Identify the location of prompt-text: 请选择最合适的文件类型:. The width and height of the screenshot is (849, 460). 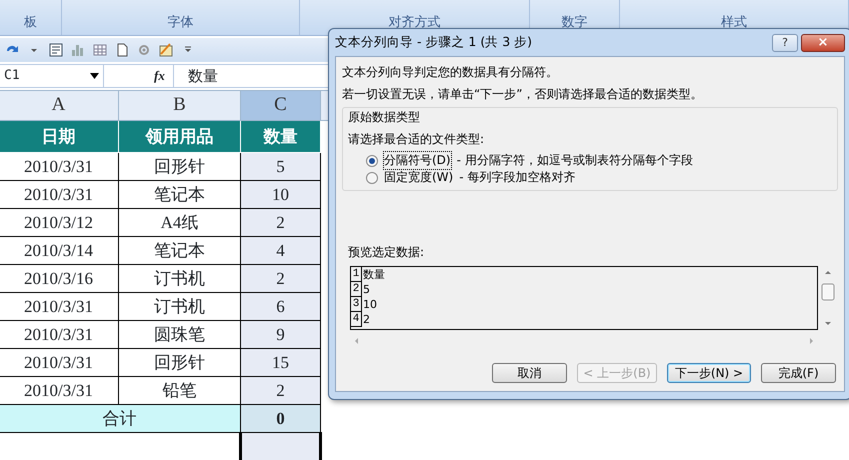
(417, 139).